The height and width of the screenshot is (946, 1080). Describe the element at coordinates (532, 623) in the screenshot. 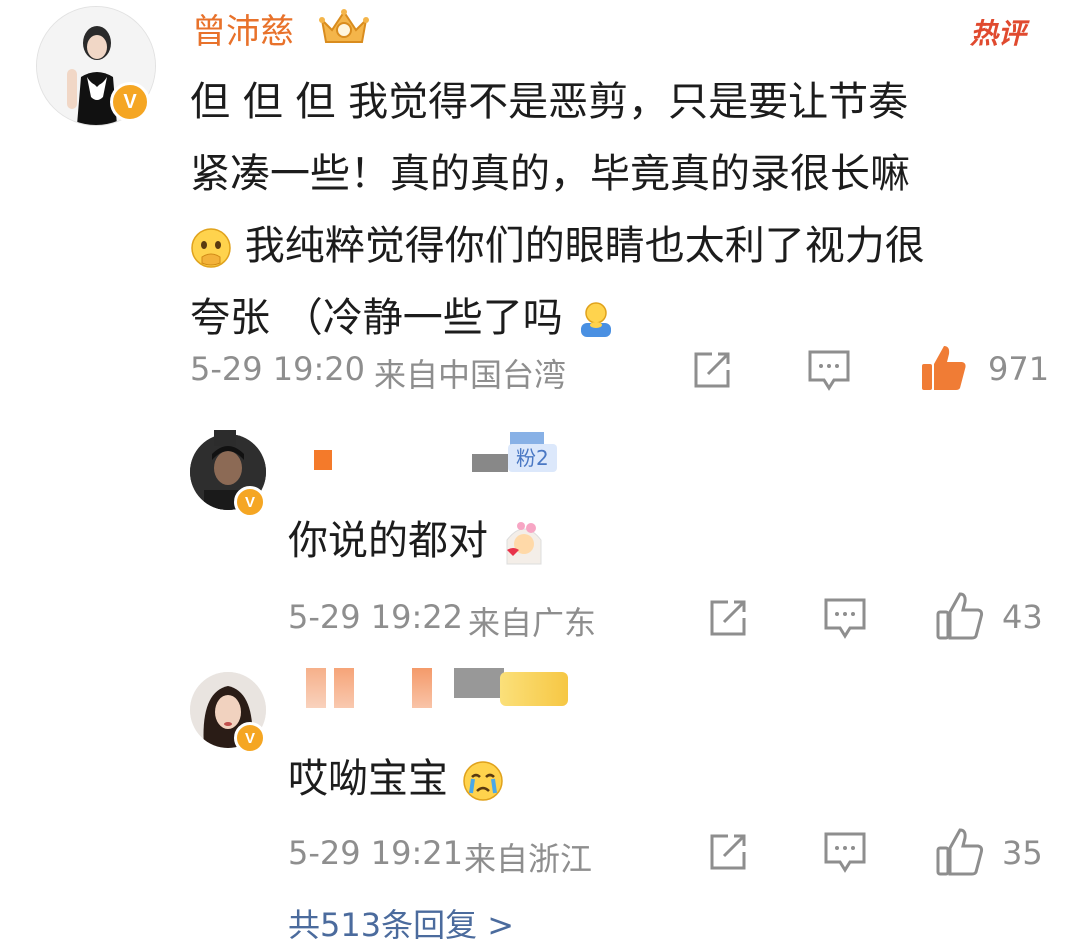

I see `reply-location: 来自广东` at that location.